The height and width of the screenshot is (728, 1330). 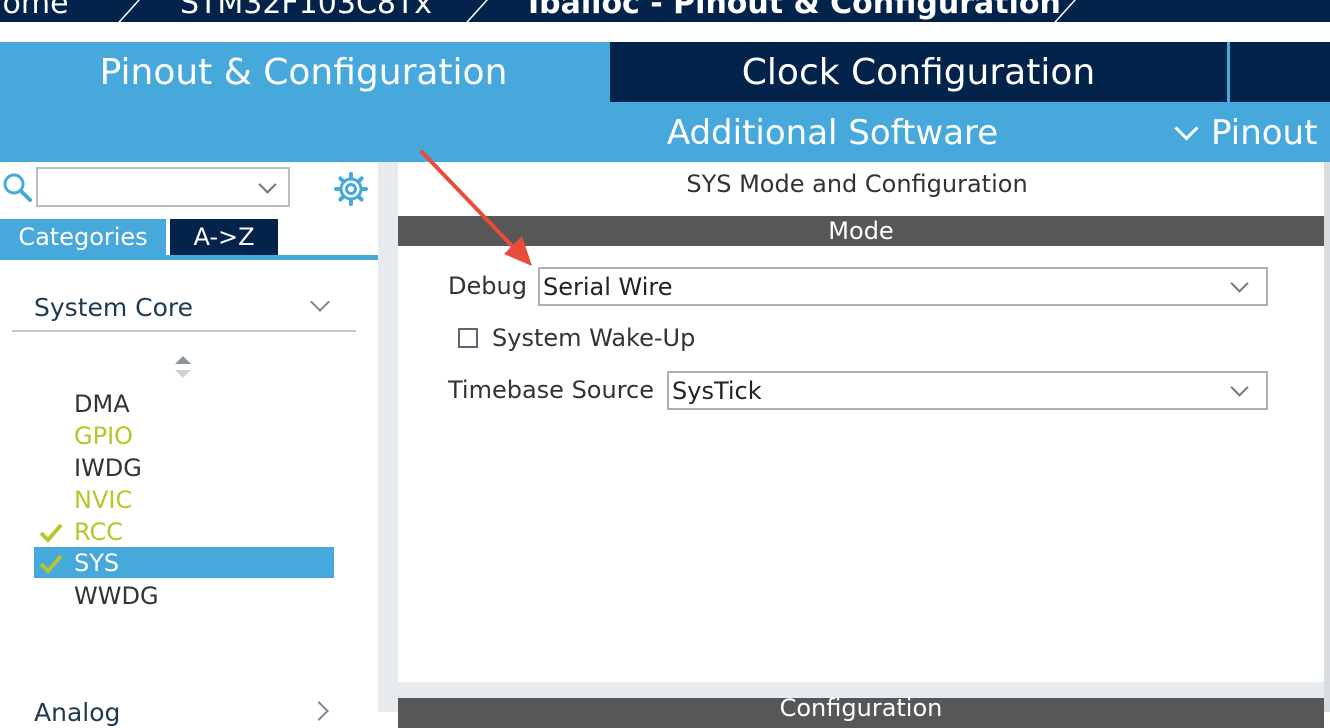 What do you see at coordinates (83, 237) in the screenshot?
I see `tab-categories: Categories` at bounding box center [83, 237].